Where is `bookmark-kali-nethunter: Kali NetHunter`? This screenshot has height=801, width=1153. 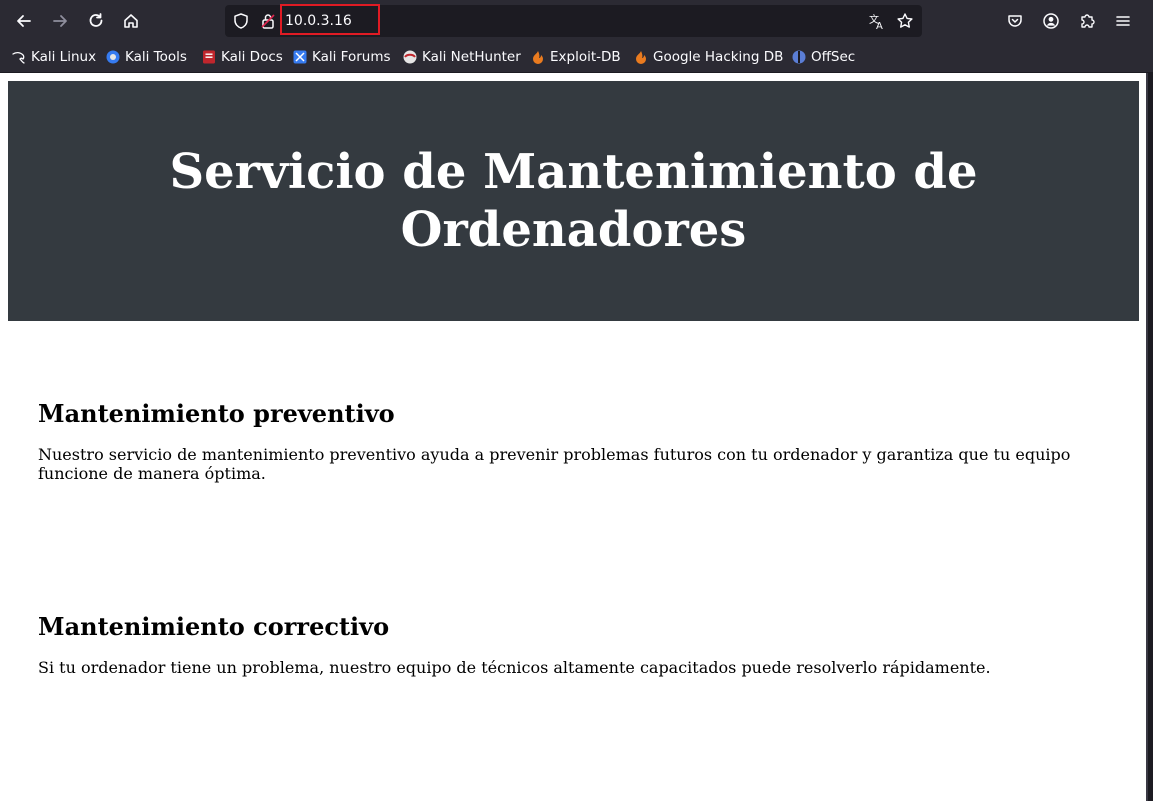
bookmark-kali-nethunter: Kali NetHunter is located at coordinates (462, 57).